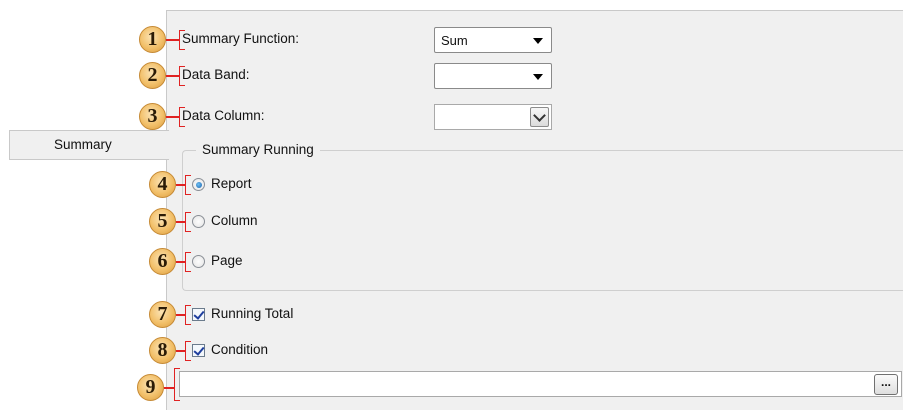  I want to click on page-radio, so click(198, 261).